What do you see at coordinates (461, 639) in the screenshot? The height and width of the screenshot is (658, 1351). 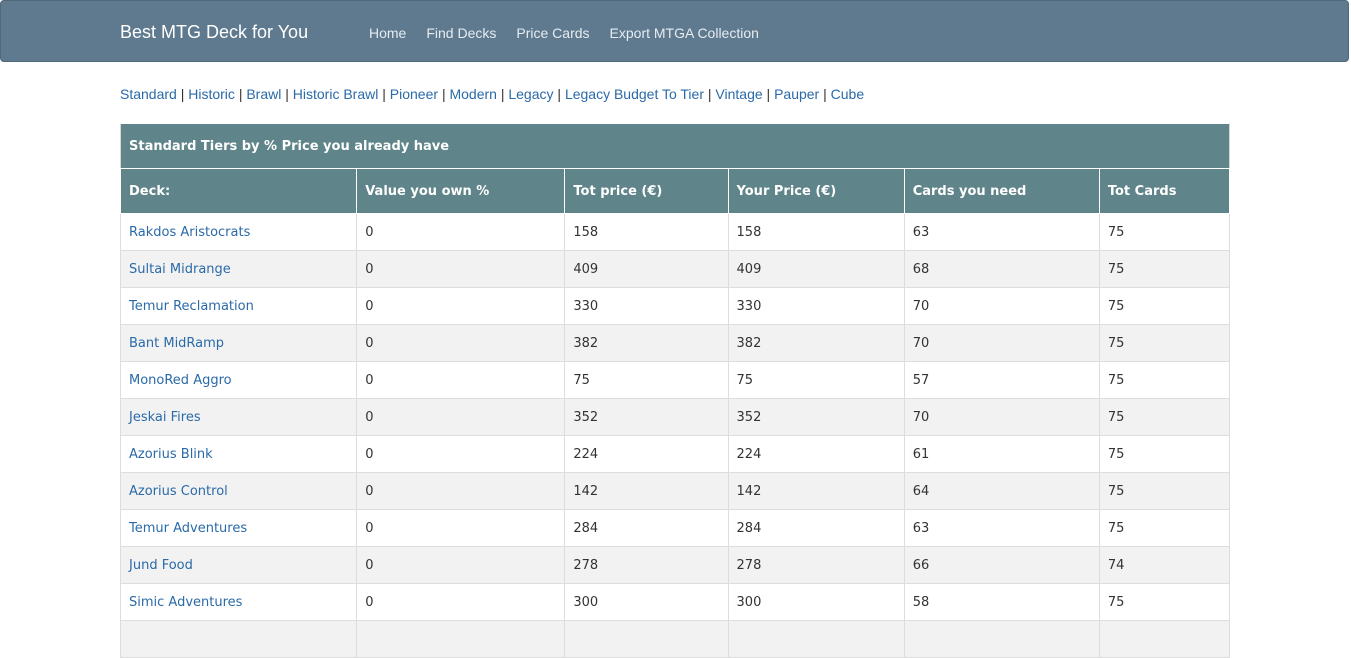 I see `value-own-cell` at bounding box center [461, 639].